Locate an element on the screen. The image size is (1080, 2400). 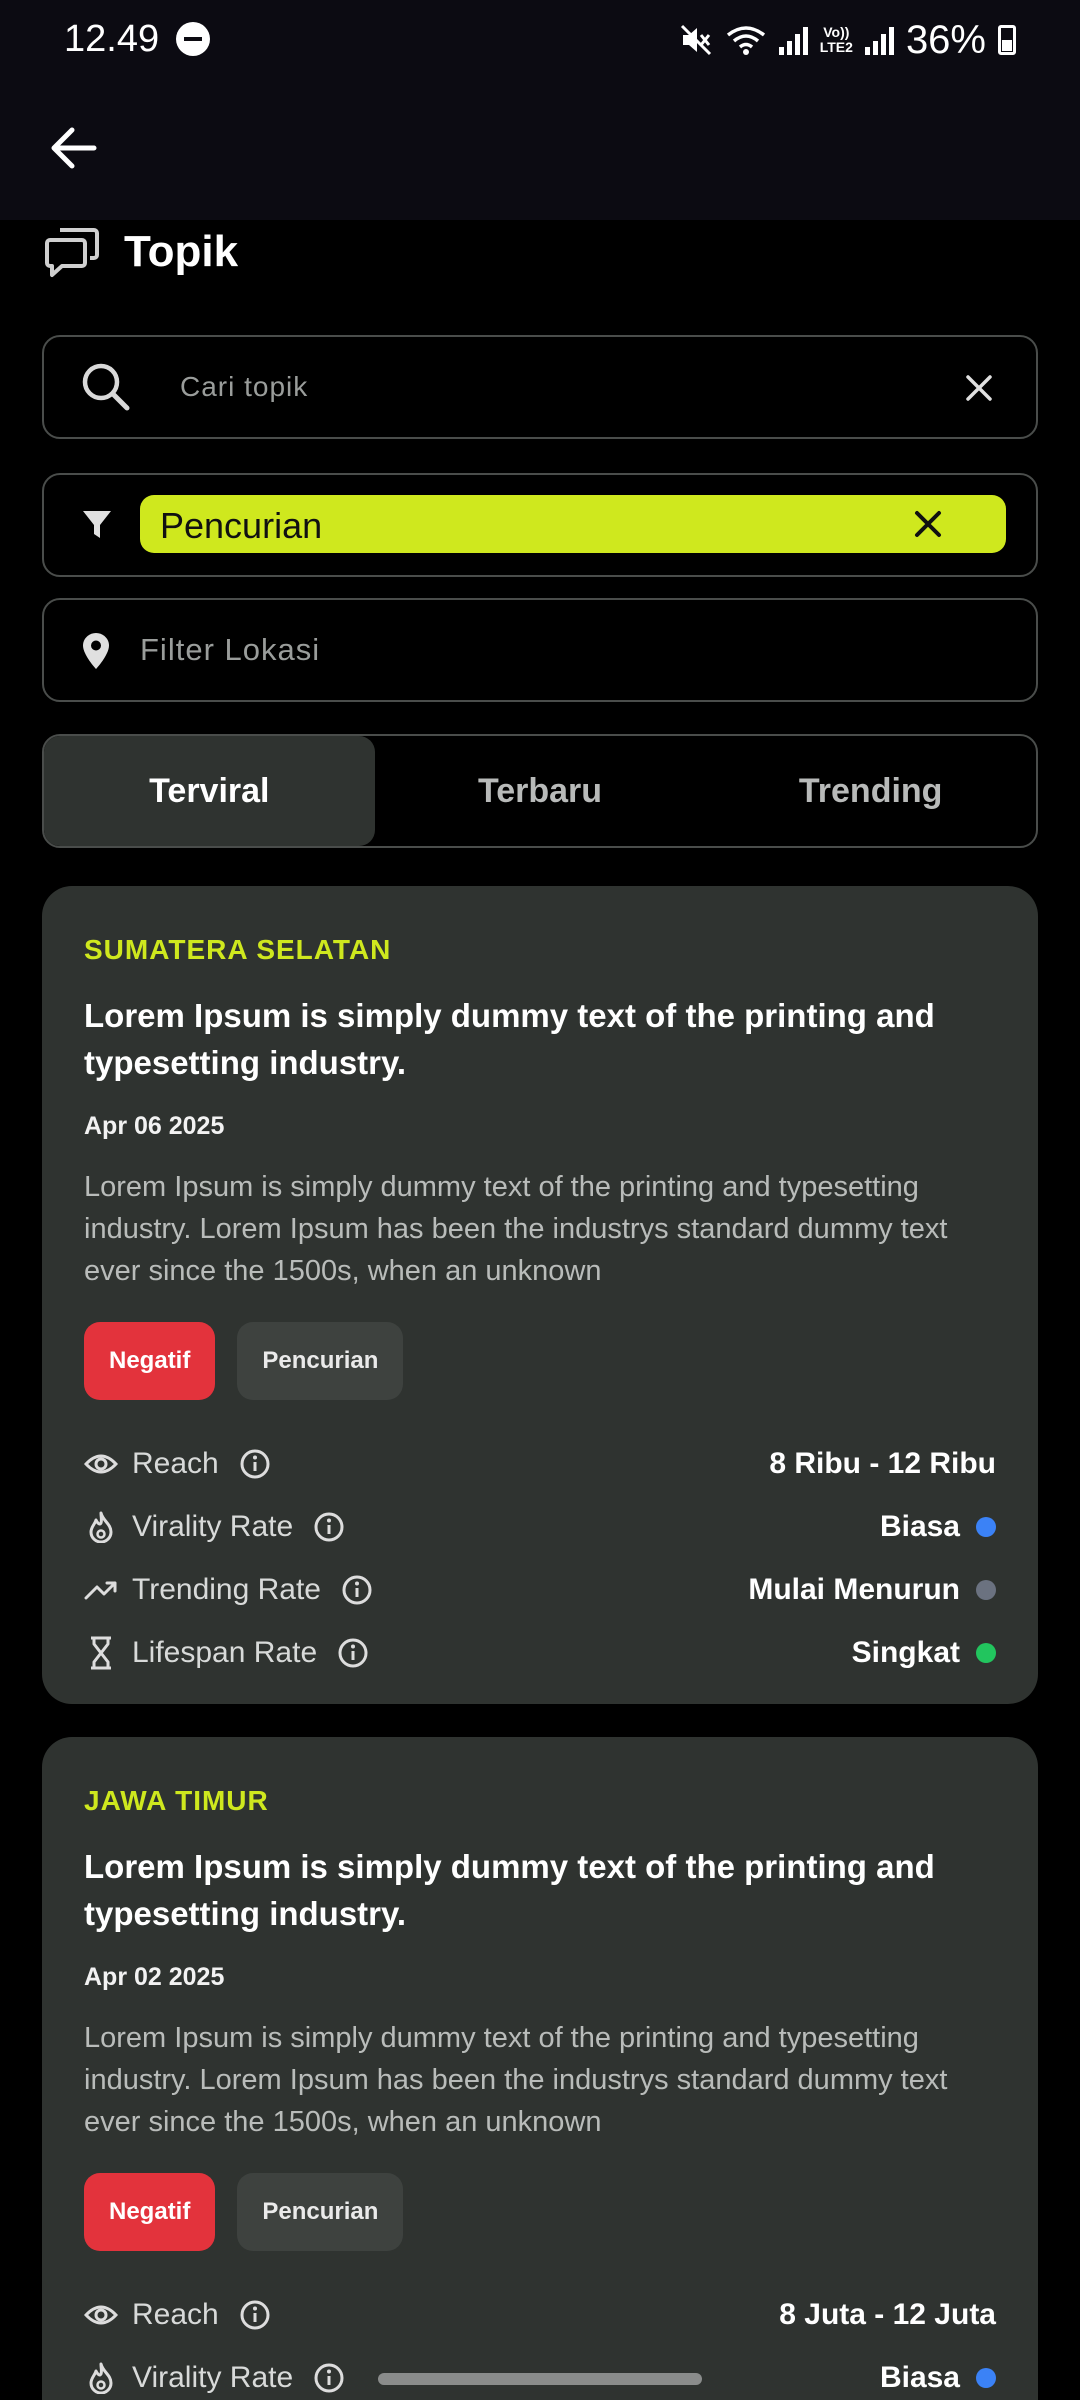
location-filter-input: Filter Lokasi is located at coordinates (540, 650).